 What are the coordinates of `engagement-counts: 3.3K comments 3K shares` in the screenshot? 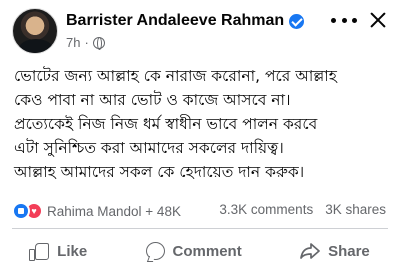 It's located at (302, 209).